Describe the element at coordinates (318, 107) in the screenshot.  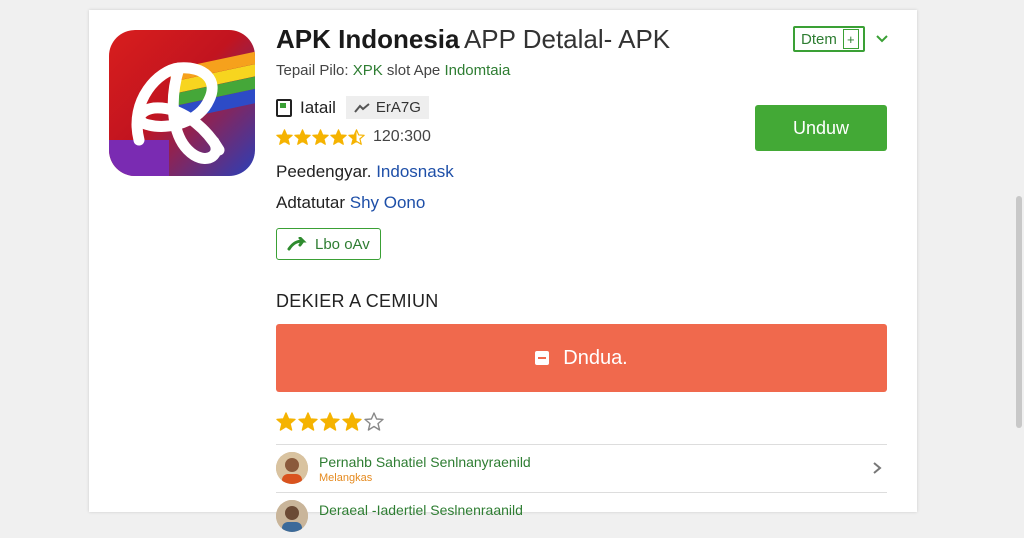
I see `detail-badge-label: Iatail` at that location.